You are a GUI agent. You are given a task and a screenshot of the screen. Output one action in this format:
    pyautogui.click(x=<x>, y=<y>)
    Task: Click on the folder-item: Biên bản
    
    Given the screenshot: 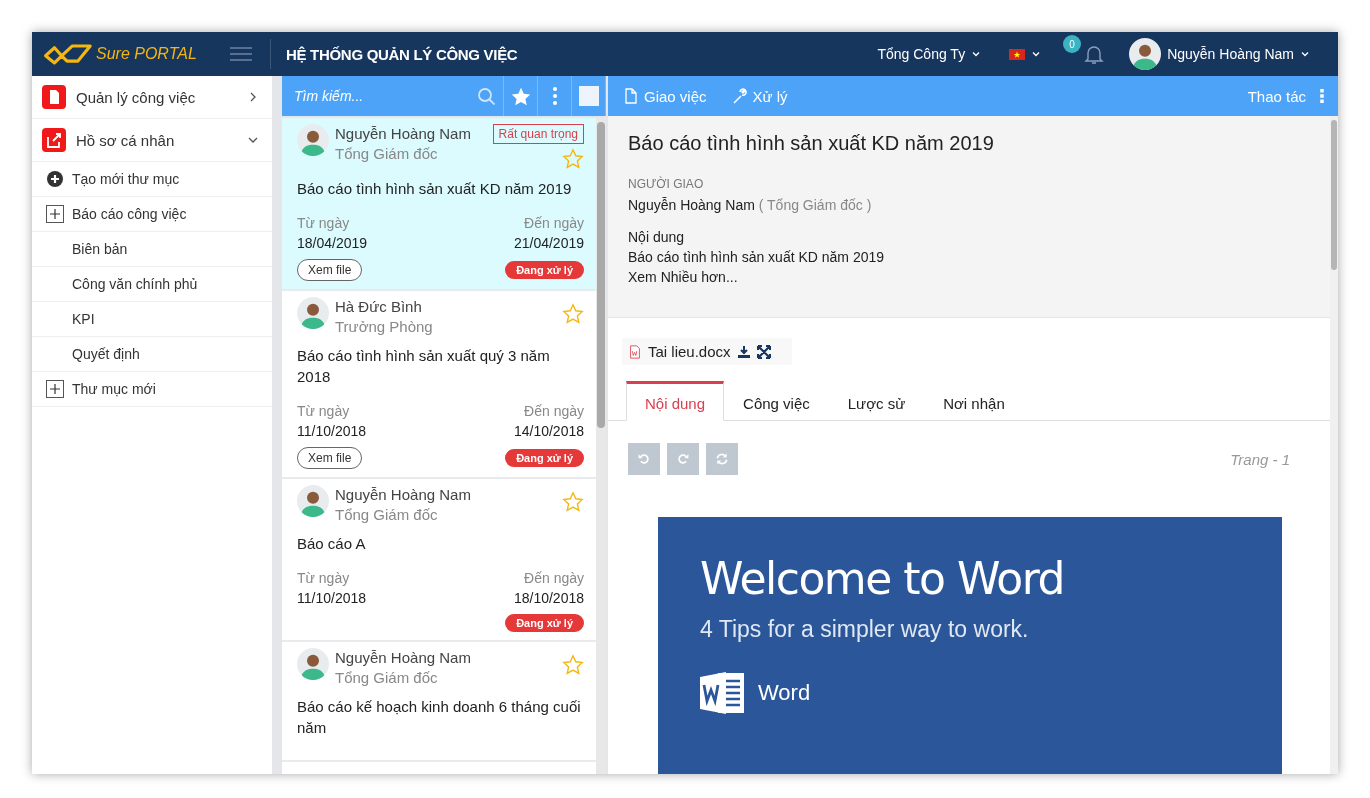 What is the action you would take?
    pyautogui.click(x=152, y=249)
    